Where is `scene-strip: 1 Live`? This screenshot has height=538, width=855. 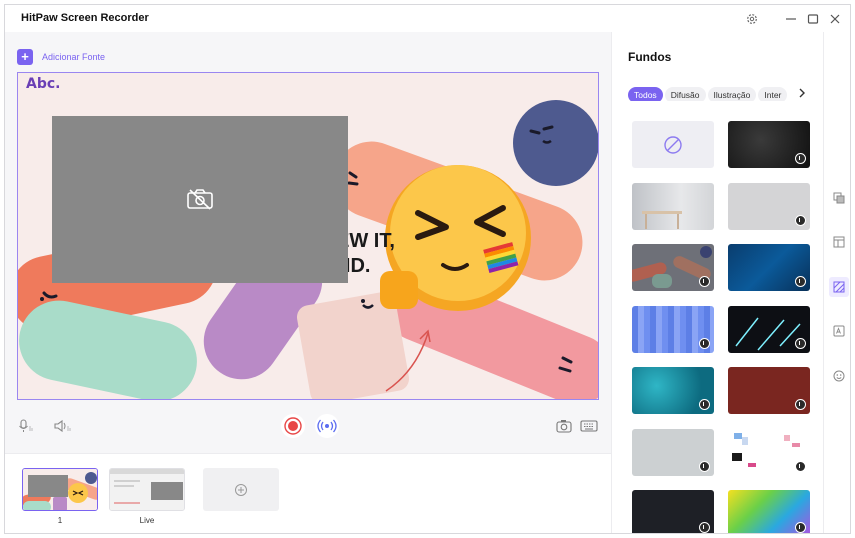 scene-strip: 1 Live is located at coordinates (308, 493).